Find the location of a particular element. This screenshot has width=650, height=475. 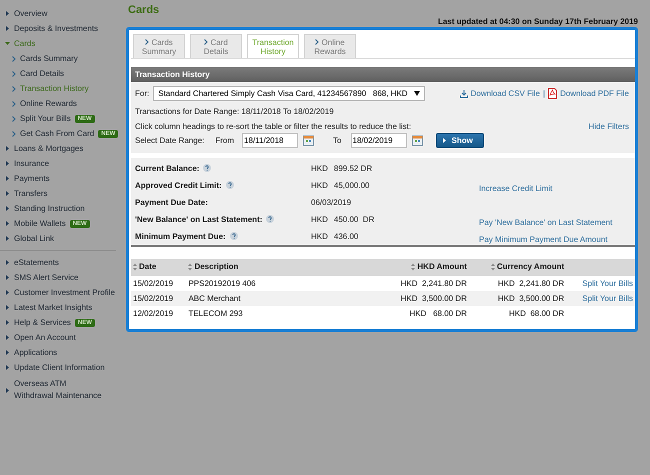

table-cell: ABC Merchant is located at coordinates (283, 298).